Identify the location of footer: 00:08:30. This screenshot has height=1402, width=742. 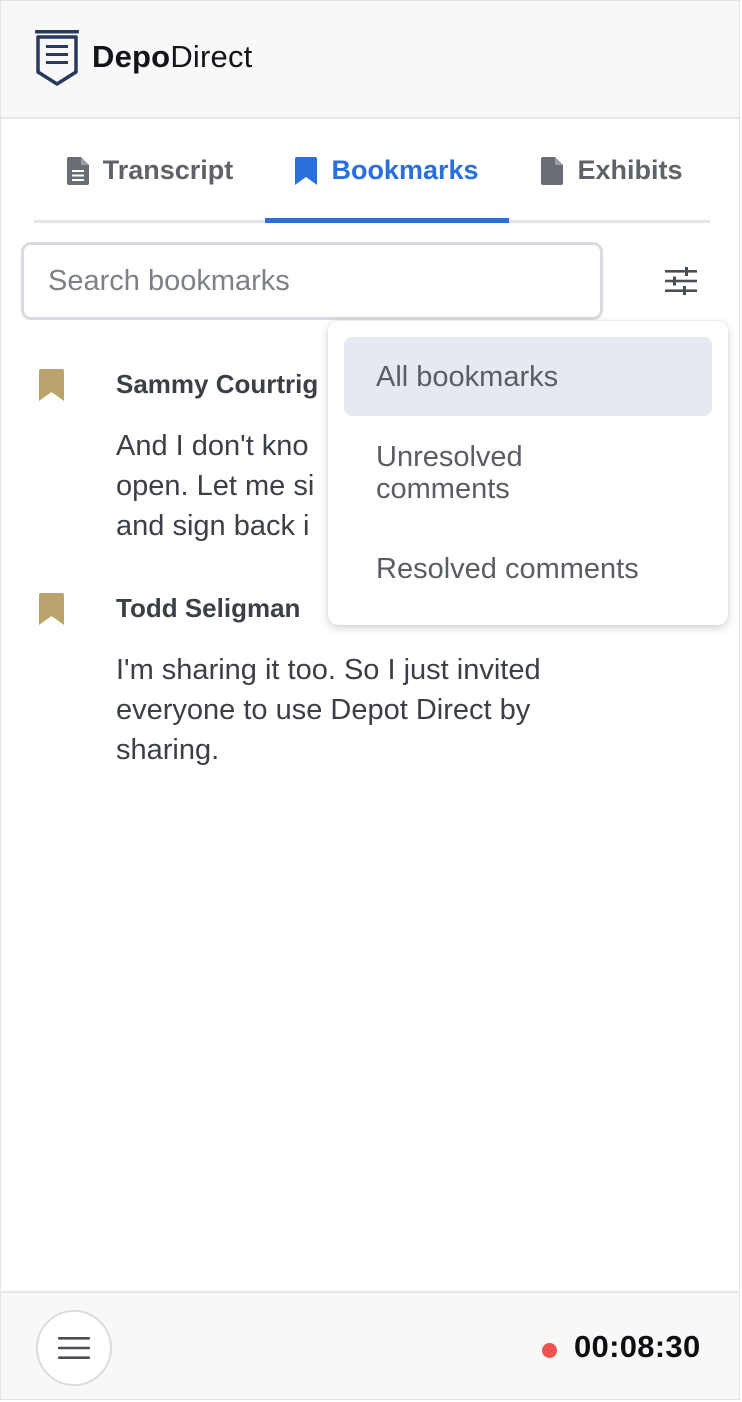
(370, 1345).